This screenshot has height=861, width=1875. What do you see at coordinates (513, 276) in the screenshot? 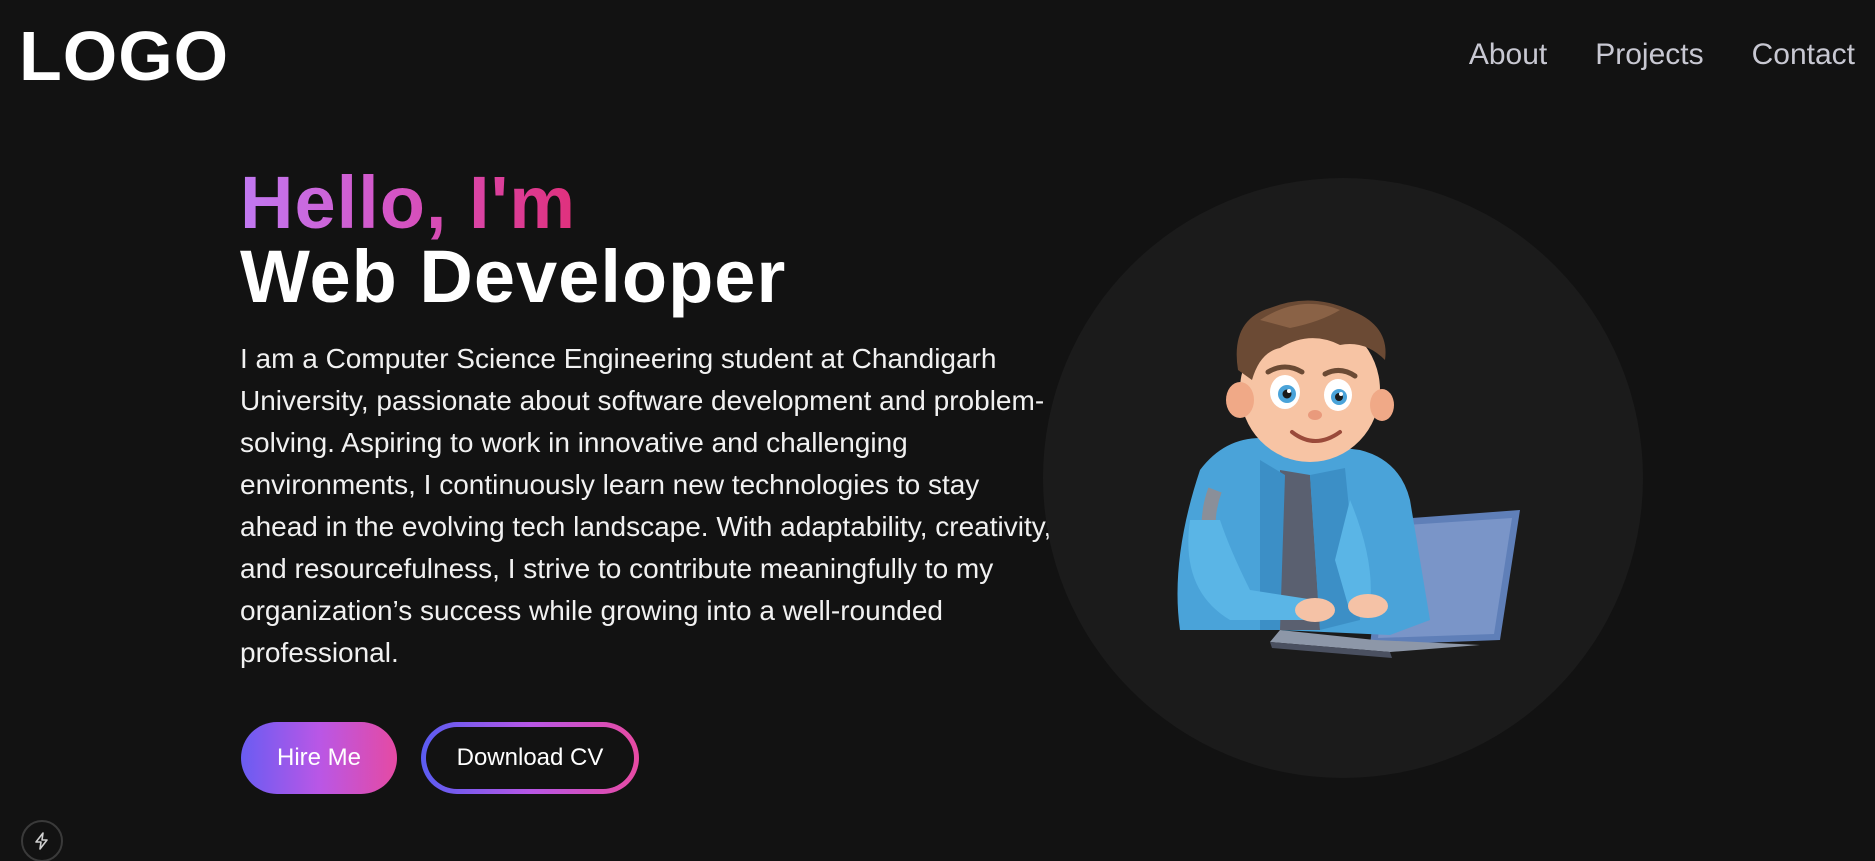
I see `hero-role: Web Developer` at bounding box center [513, 276].